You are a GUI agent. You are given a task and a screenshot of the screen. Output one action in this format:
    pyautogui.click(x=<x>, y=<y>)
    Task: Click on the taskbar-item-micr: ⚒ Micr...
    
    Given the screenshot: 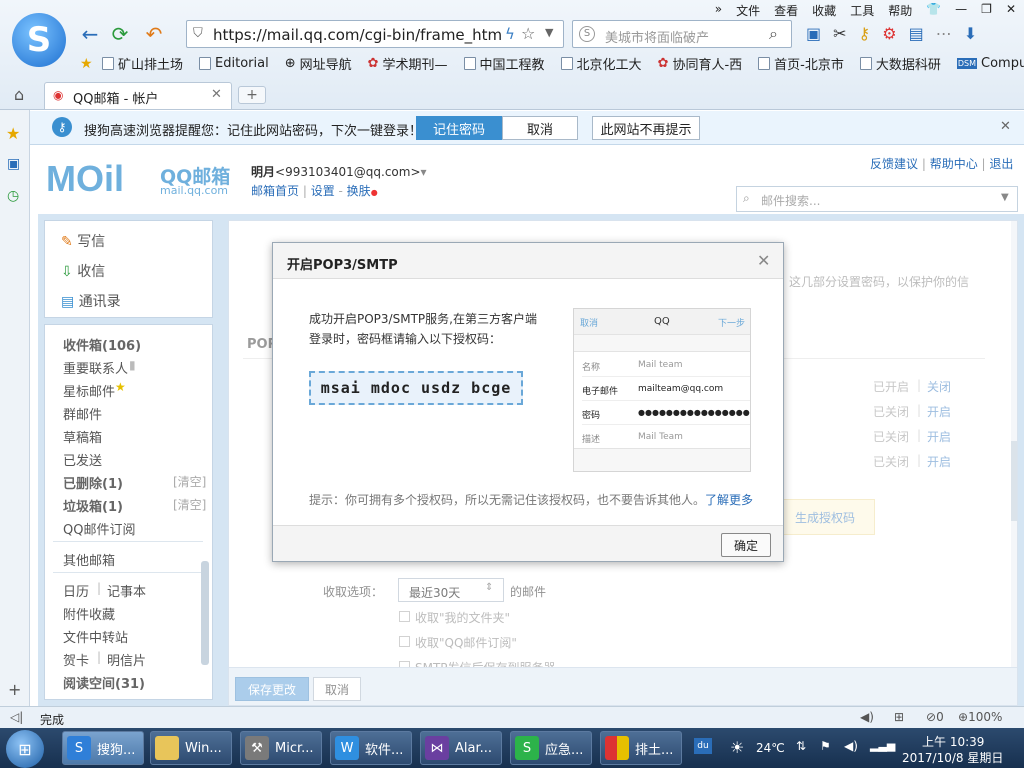 What is the action you would take?
    pyautogui.click(x=281, y=748)
    